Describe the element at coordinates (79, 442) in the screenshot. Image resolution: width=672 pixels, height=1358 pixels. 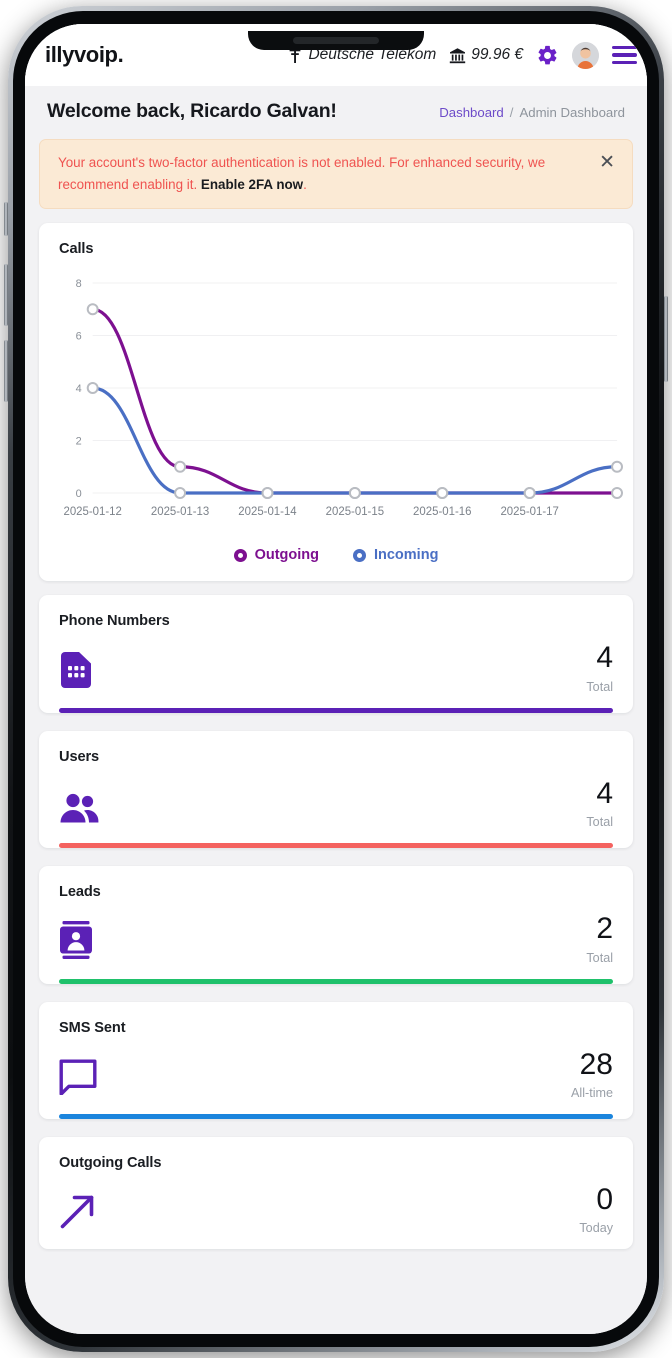
I see `chart-y-tick-label: 2` at that location.